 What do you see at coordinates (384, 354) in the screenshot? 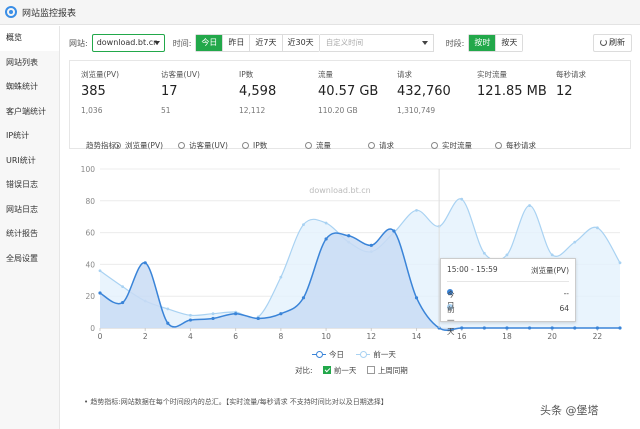
I see `legend-label: 前一天` at bounding box center [384, 354].